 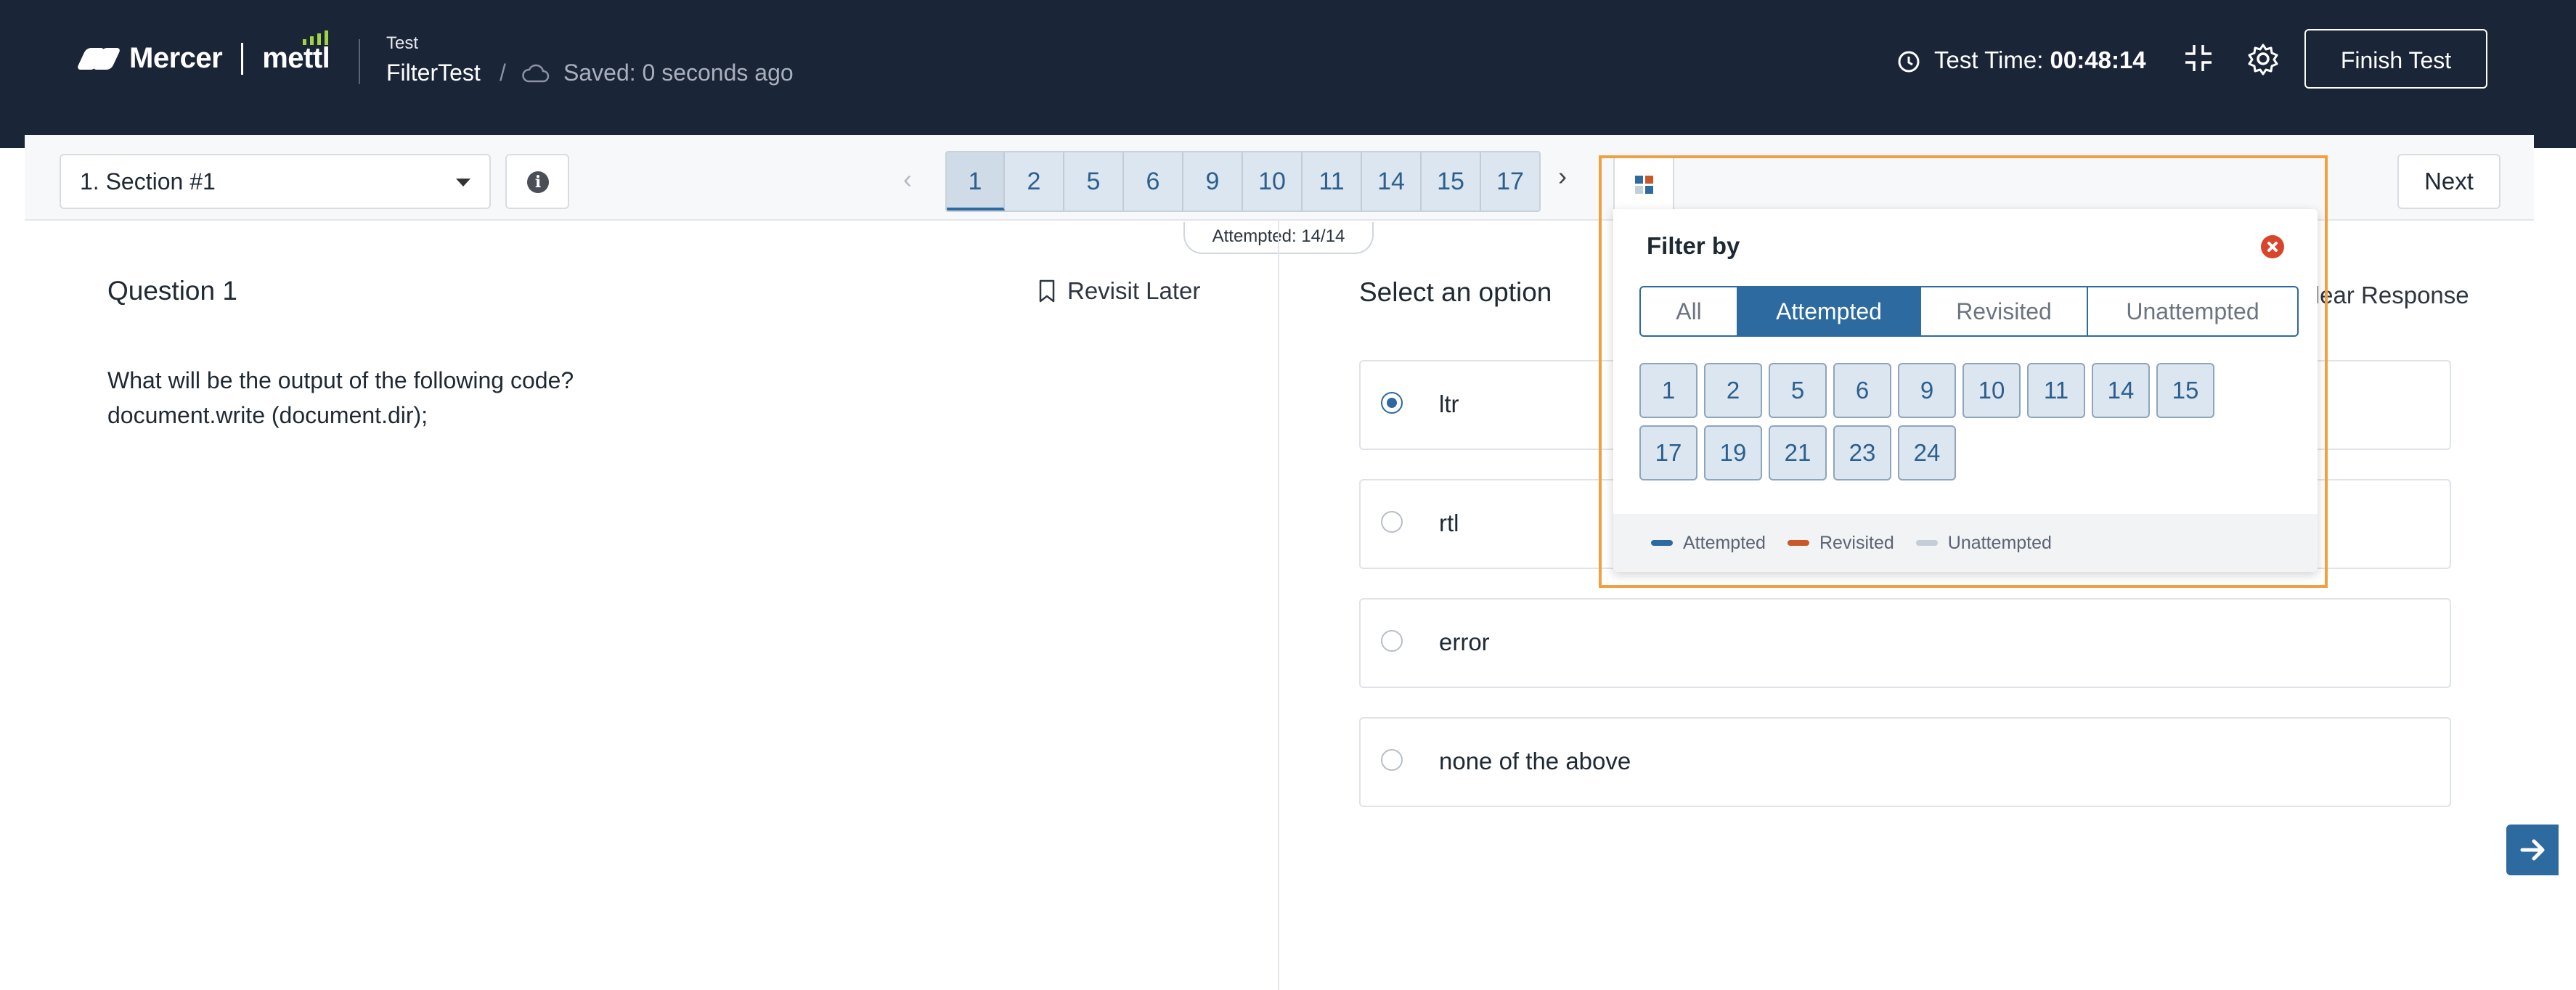 What do you see at coordinates (1693, 246) in the screenshot?
I see `filter-popup-title: Filter by` at bounding box center [1693, 246].